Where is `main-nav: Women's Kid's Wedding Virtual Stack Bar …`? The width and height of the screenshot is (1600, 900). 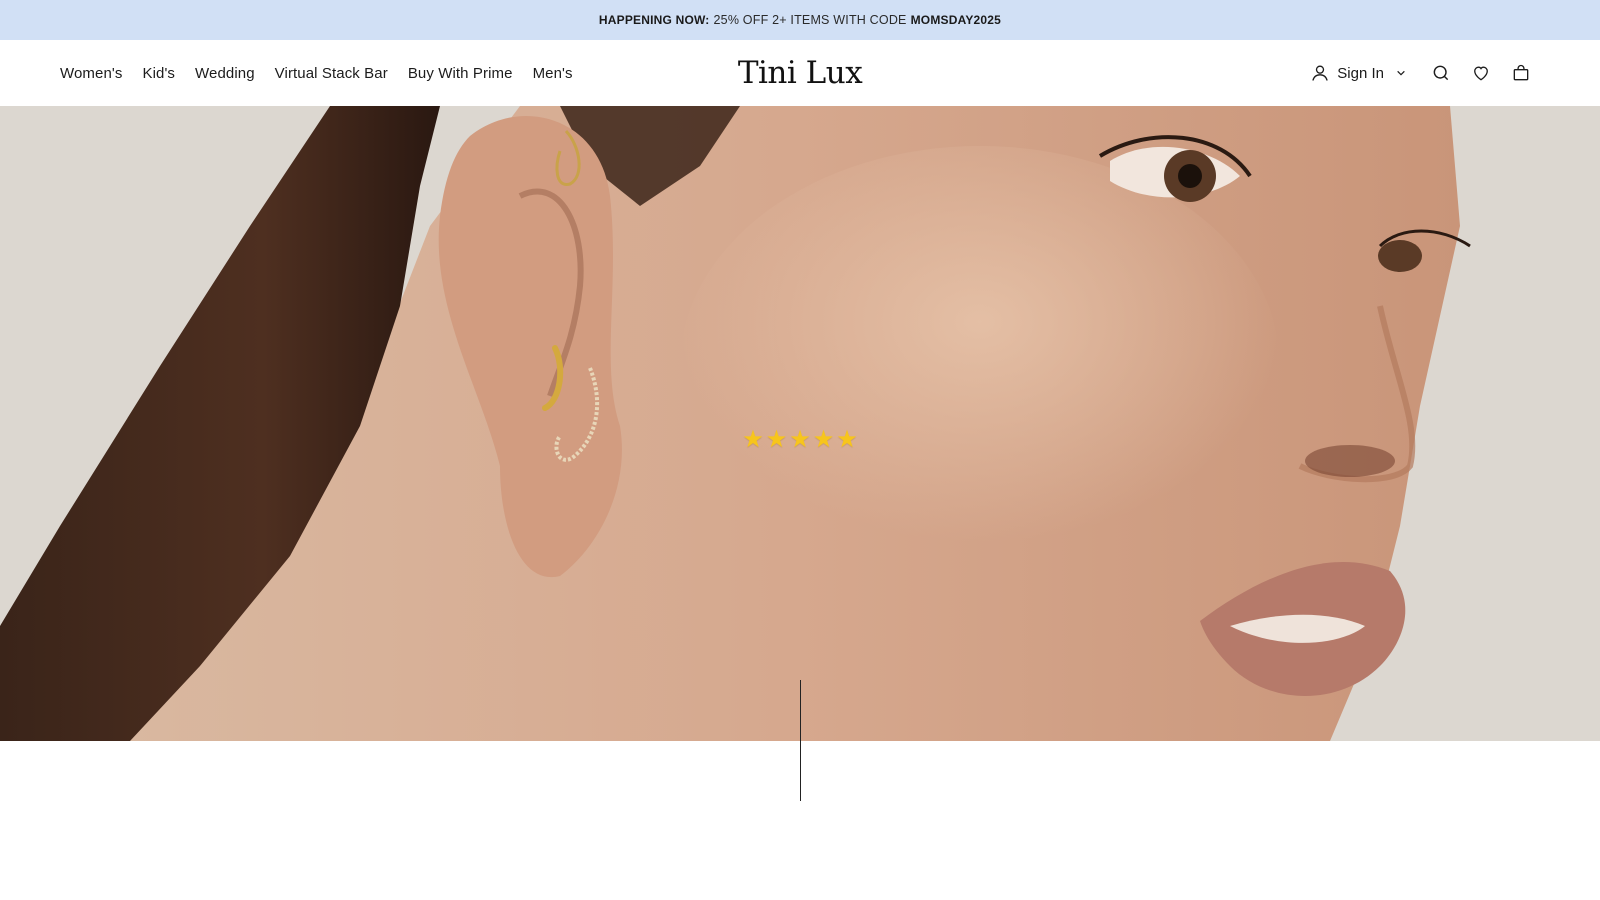 main-nav: Women's Kid's Wedding Virtual Stack Bar … is located at coordinates (316, 73).